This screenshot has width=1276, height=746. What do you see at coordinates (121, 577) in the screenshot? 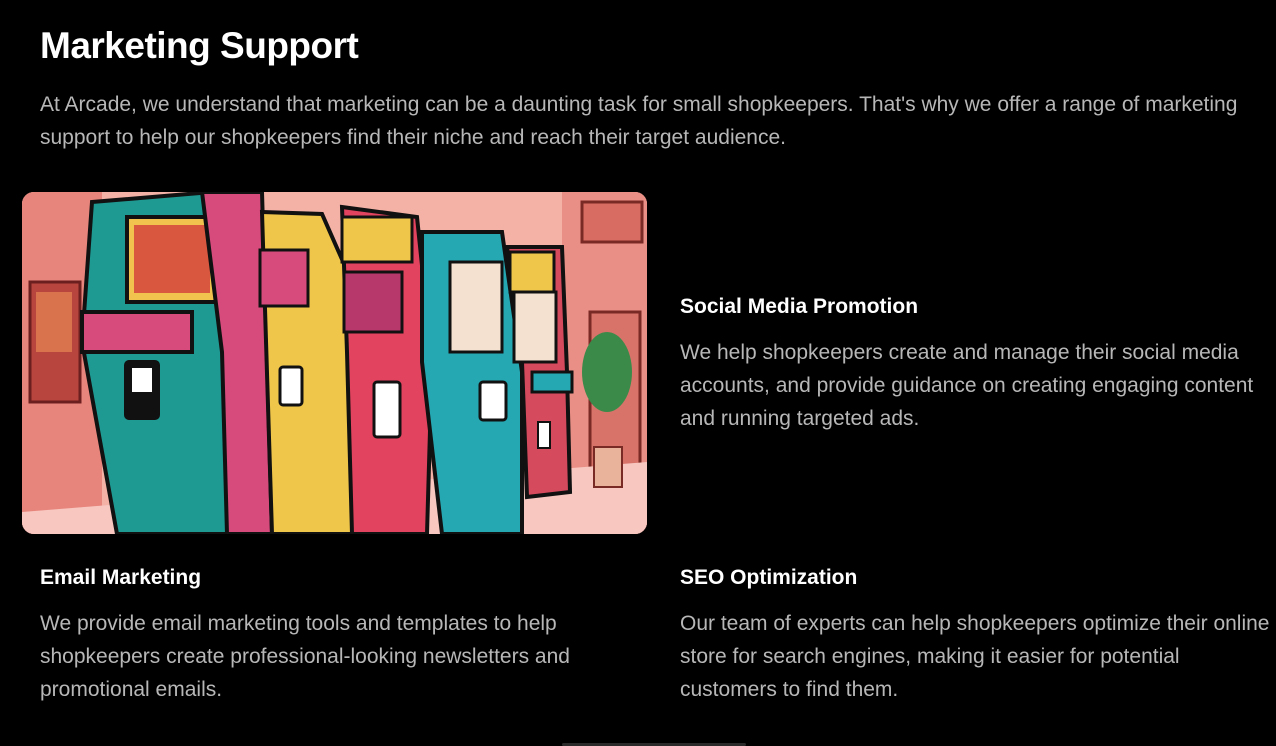
I see `email-marketing-title: Email Marketing` at bounding box center [121, 577].